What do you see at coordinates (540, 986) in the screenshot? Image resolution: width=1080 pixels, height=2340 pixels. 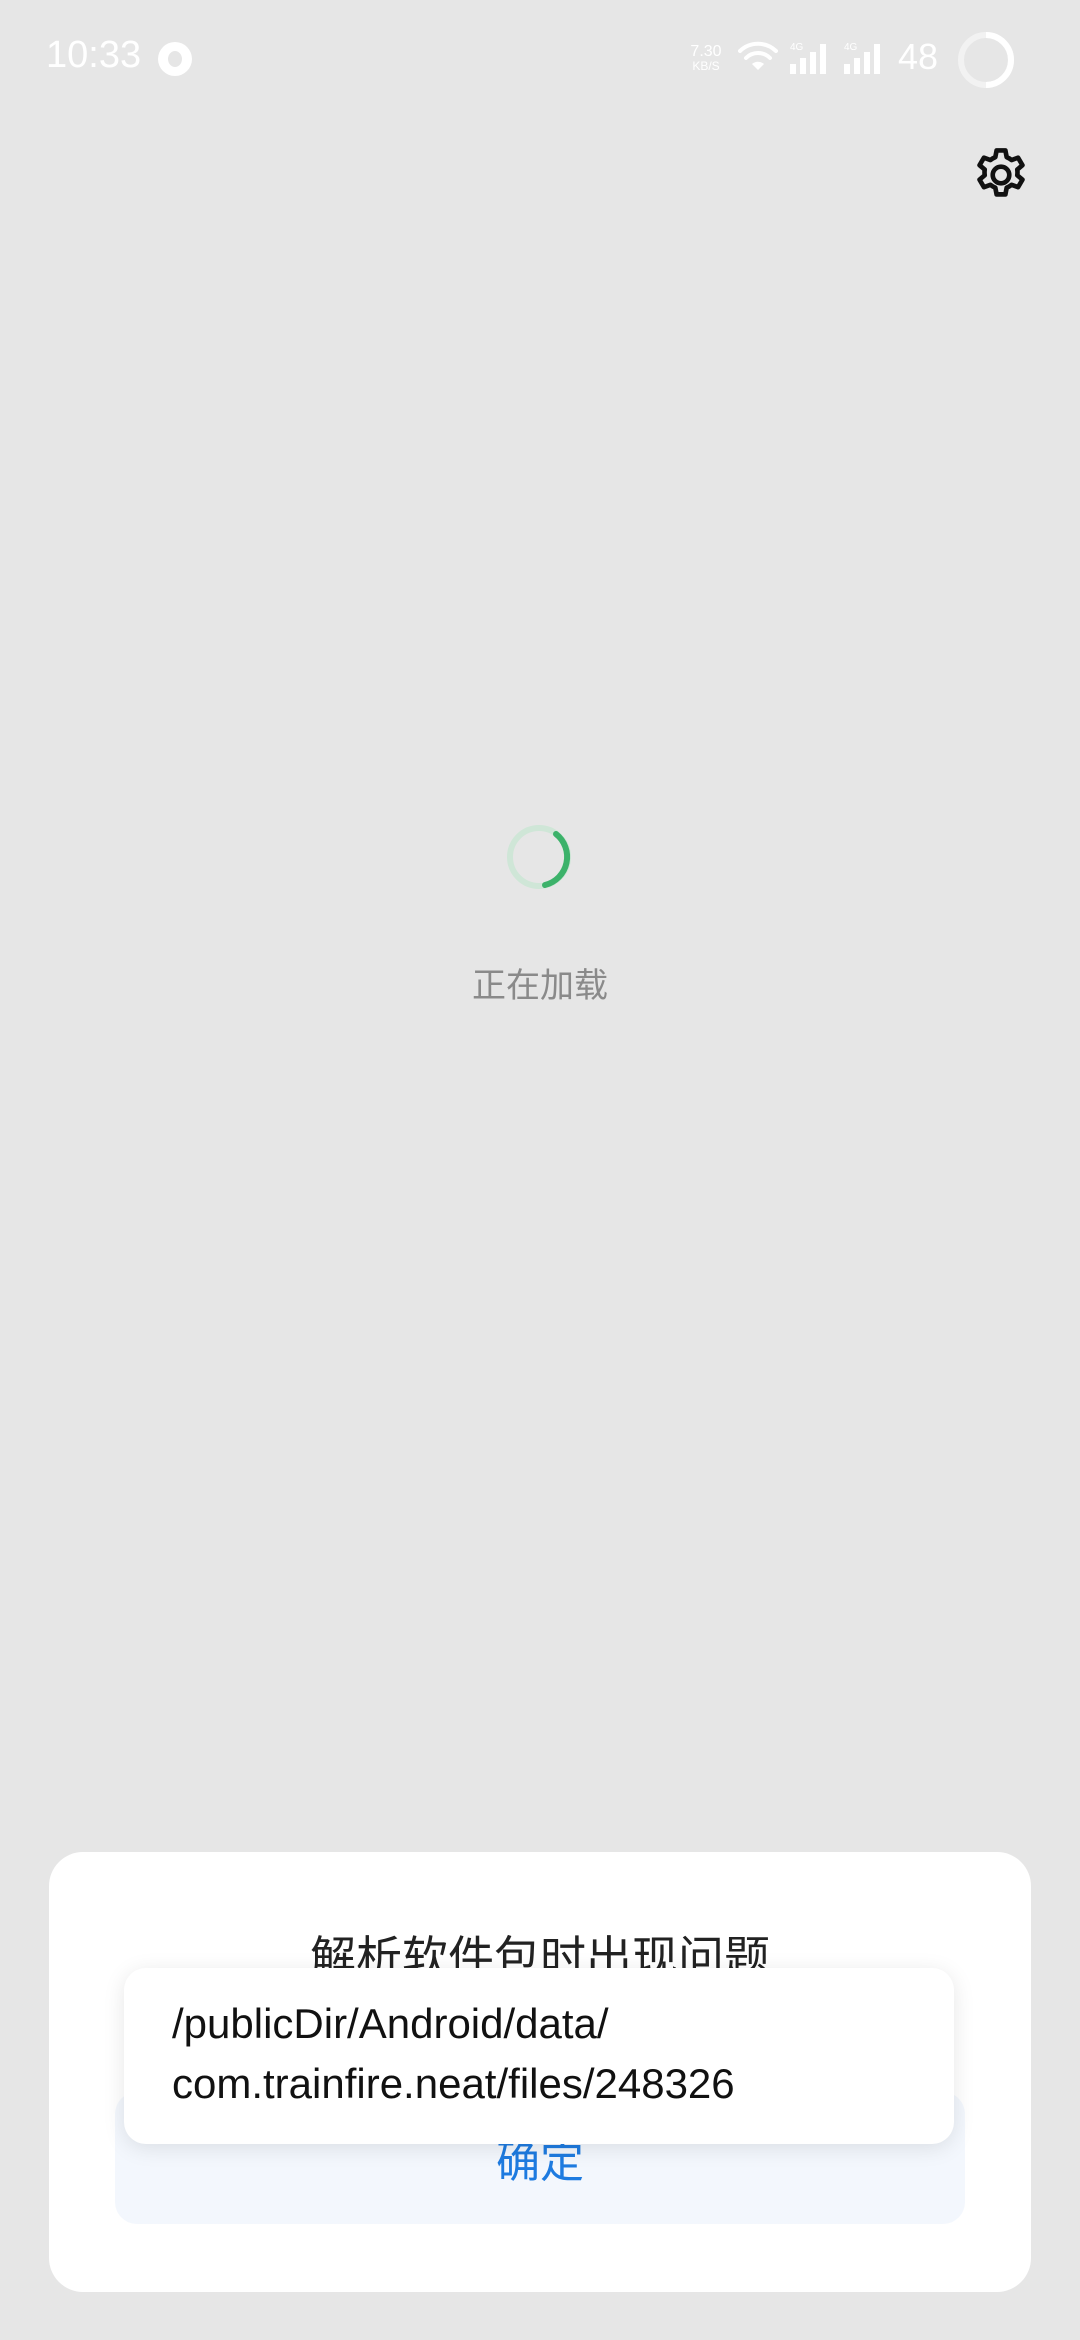 I see `loading-text: 正在加载` at bounding box center [540, 986].